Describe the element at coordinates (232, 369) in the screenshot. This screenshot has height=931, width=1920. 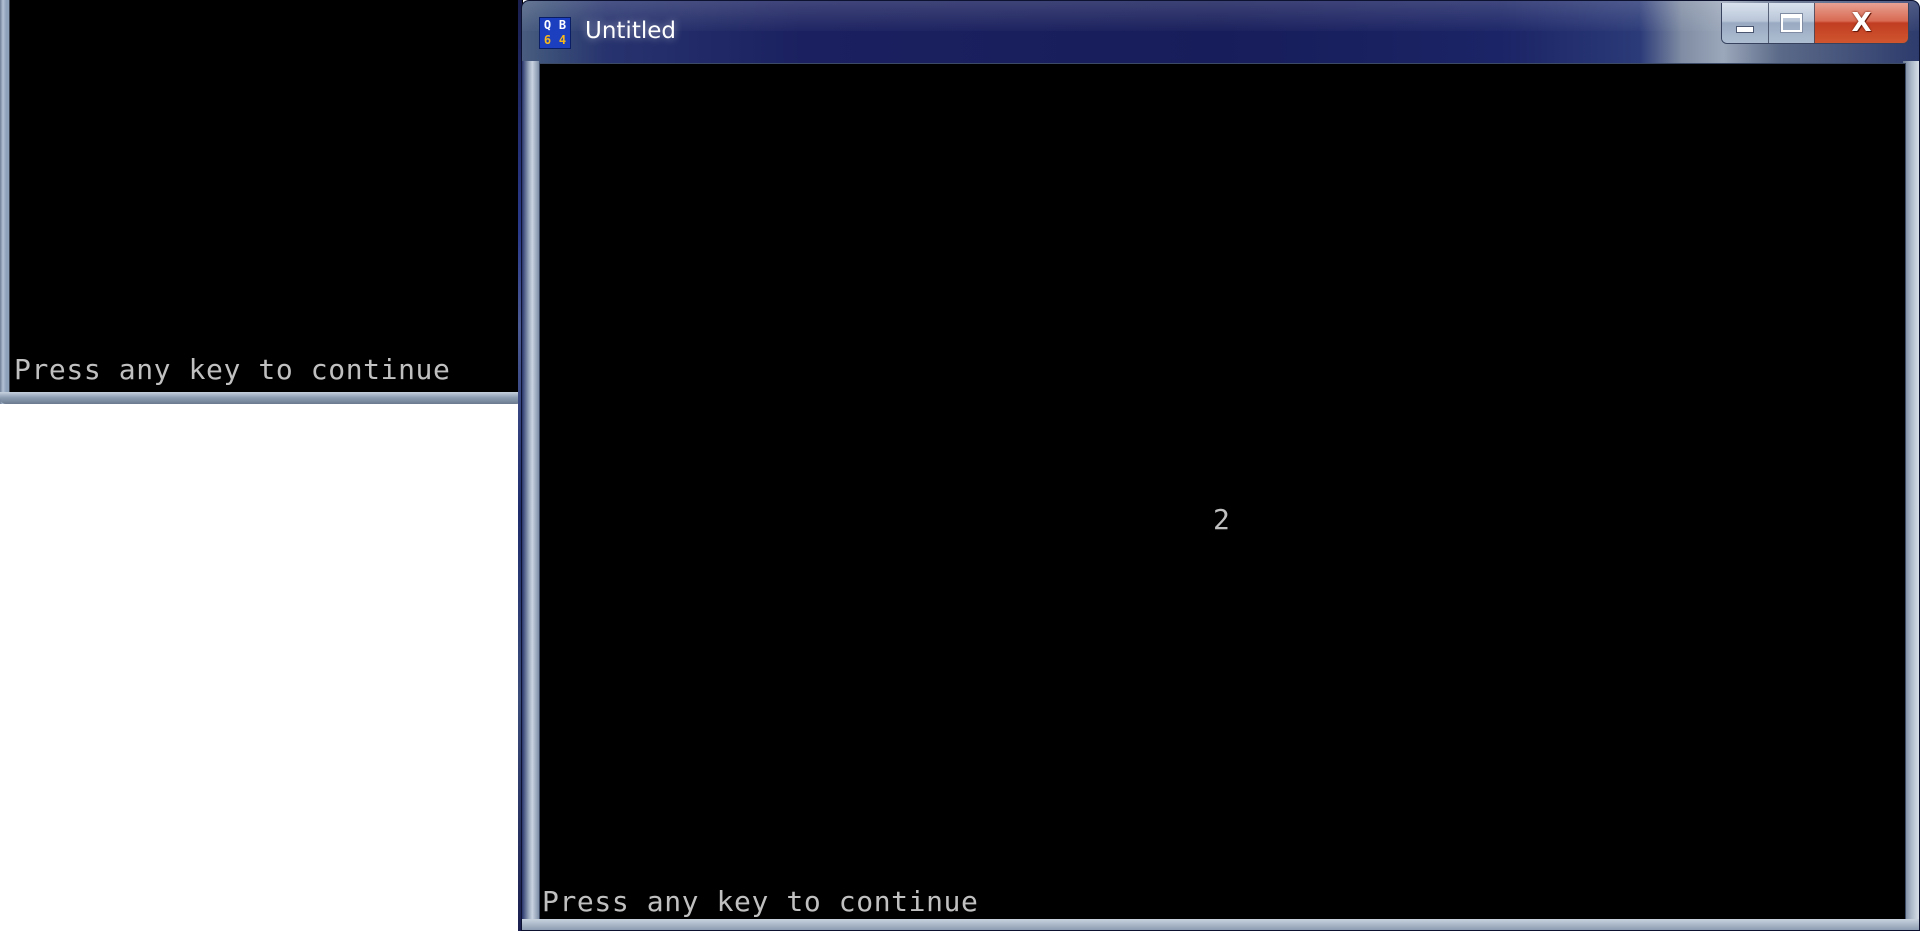
I see `background-console-continue-prompt: Press any key to continue` at that location.